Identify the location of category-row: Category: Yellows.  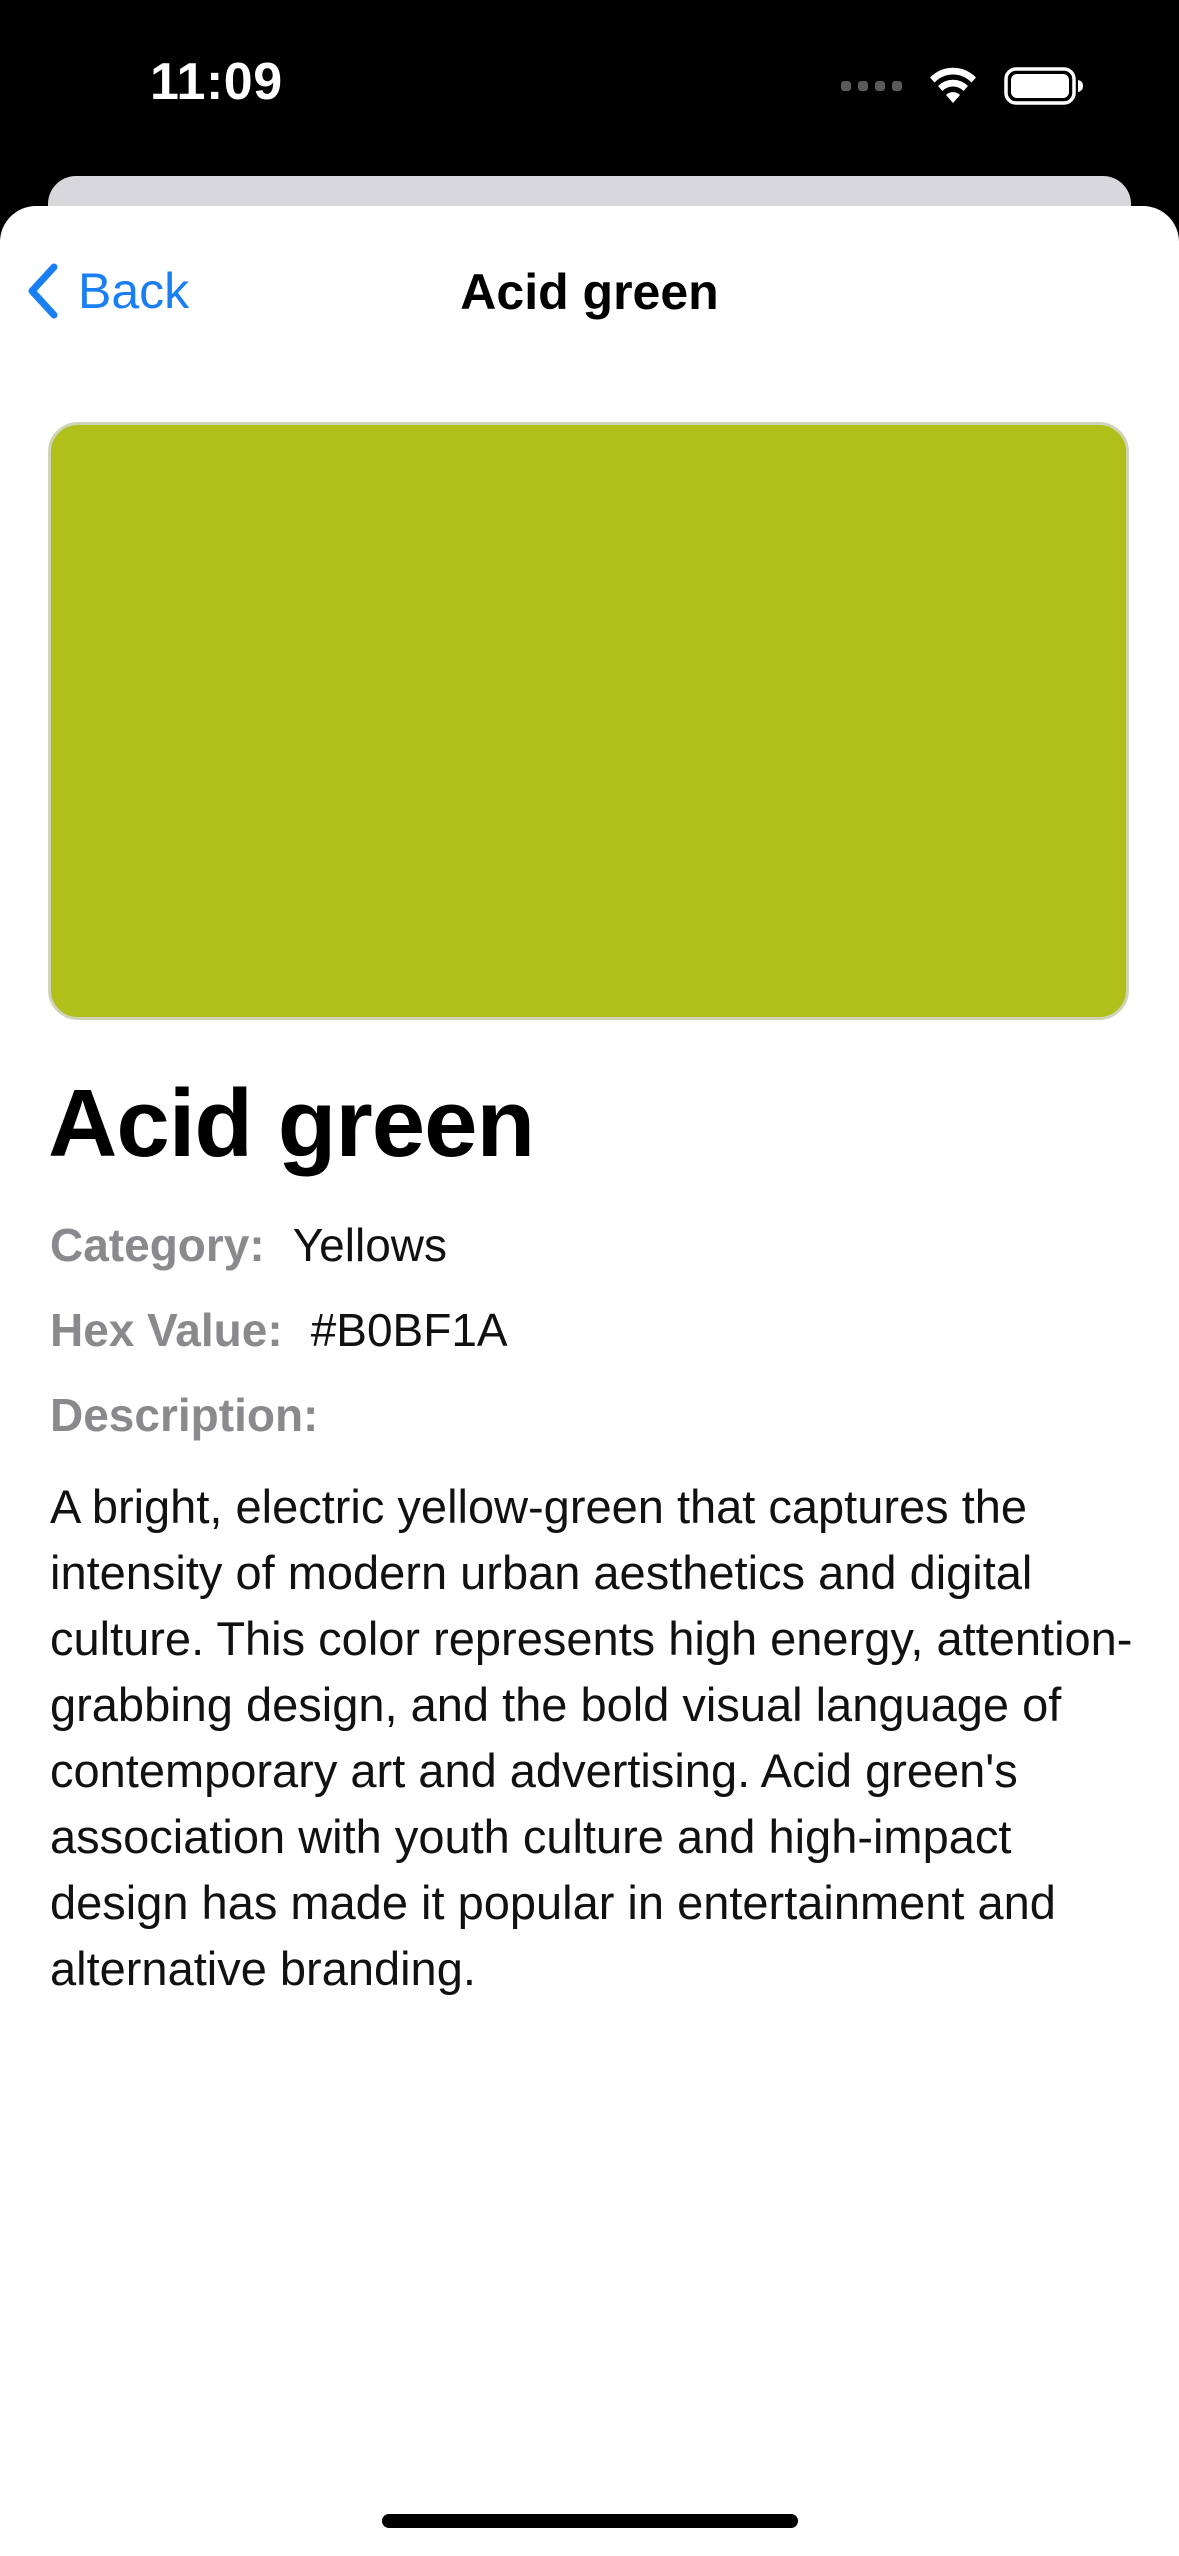
(248, 1245).